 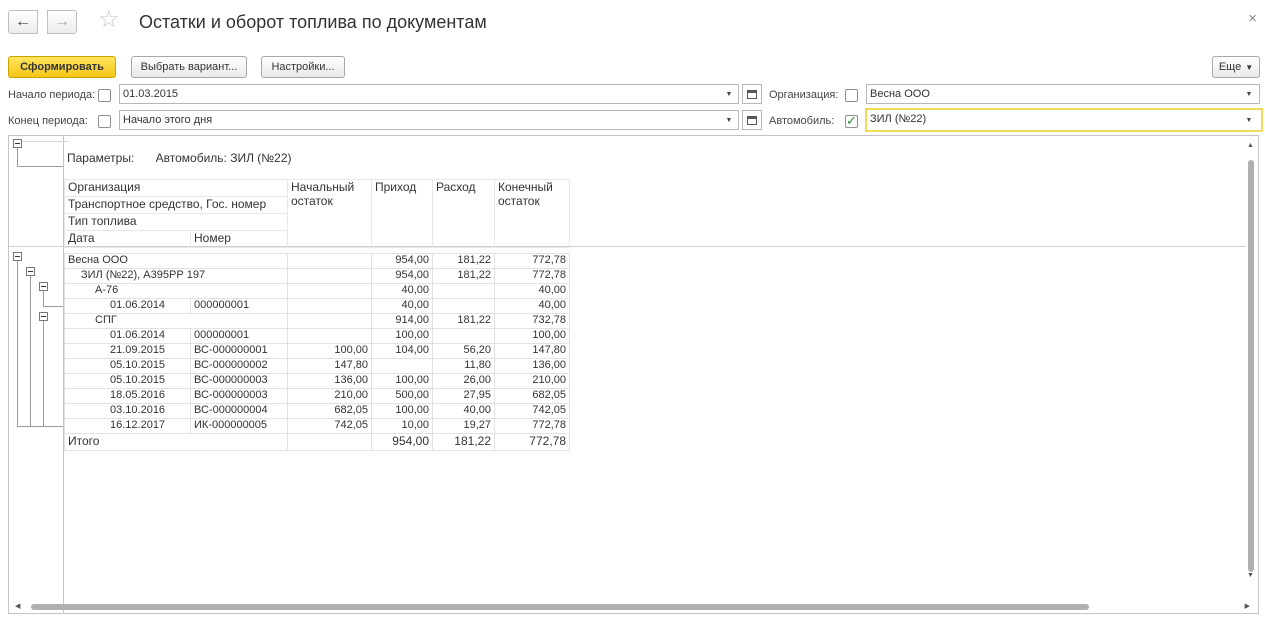 What do you see at coordinates (804, 95) in the screenshot?
I see `organization-label: Организация:` at bounding box center [804, 95].